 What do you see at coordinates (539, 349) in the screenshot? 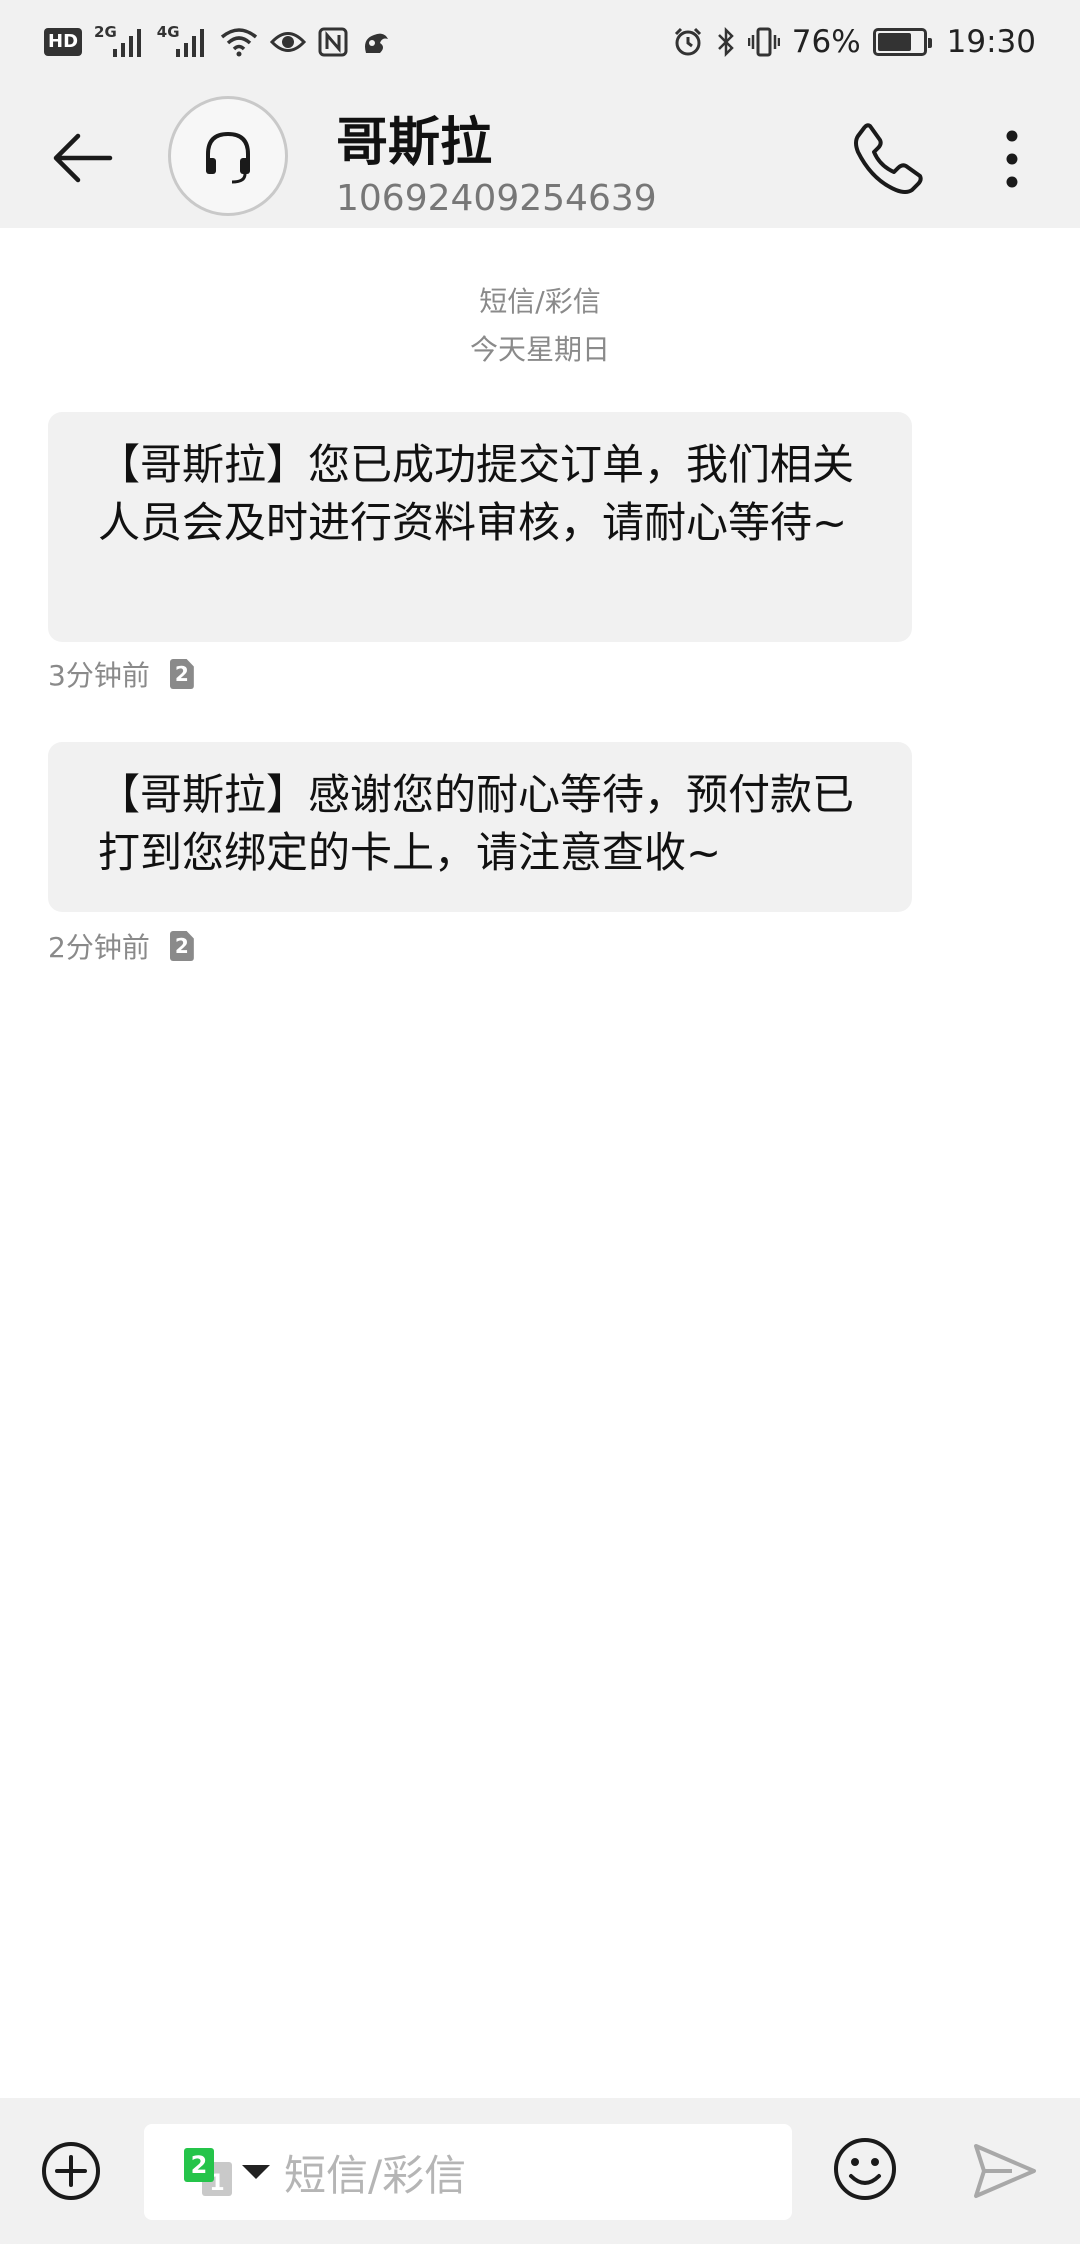
I see `day-label: 今天星期日` at bounding box center [539, 349].